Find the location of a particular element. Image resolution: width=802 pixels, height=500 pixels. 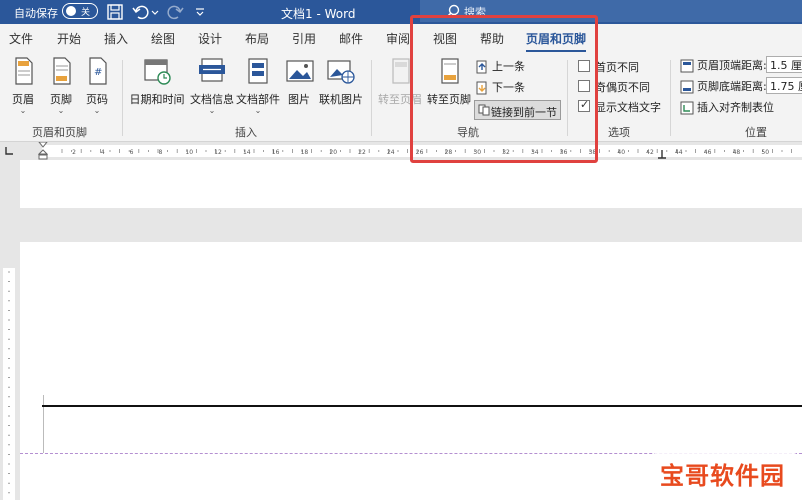

odd-even-label: 奇偶页不同 is located at coordinates (622, 87).